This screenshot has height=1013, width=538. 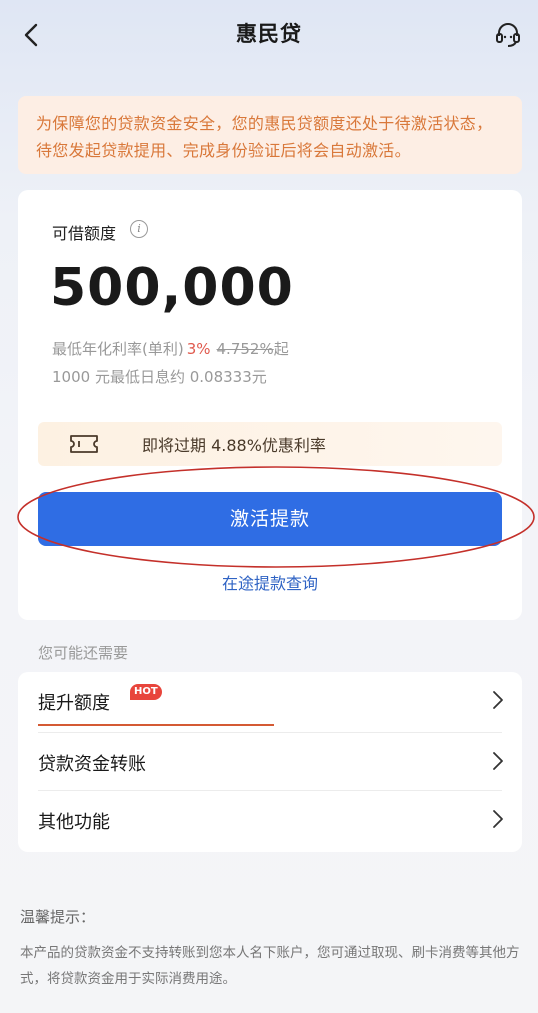 I want to click on customer-service-icon, so click(x=508, y=35).